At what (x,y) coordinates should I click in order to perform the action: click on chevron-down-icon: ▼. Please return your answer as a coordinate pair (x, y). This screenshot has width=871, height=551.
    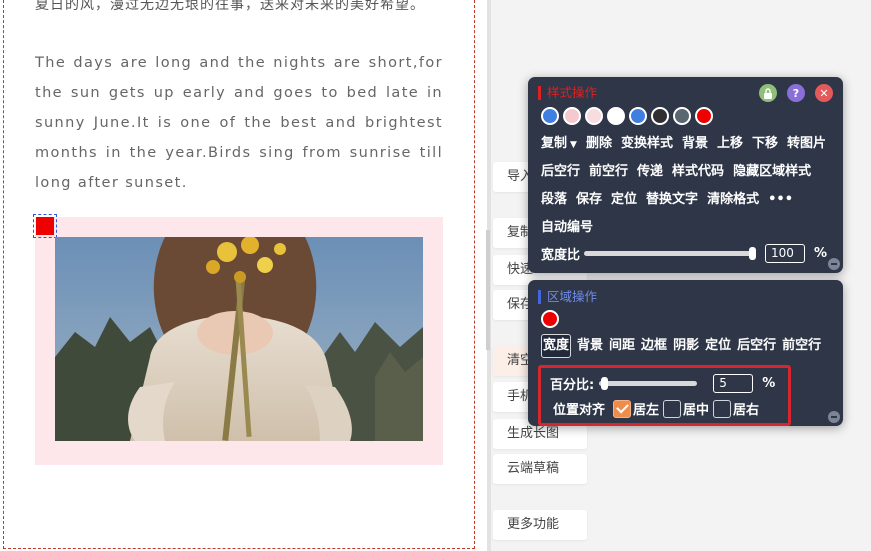
    Looking at the image, I should click on (573, 145).